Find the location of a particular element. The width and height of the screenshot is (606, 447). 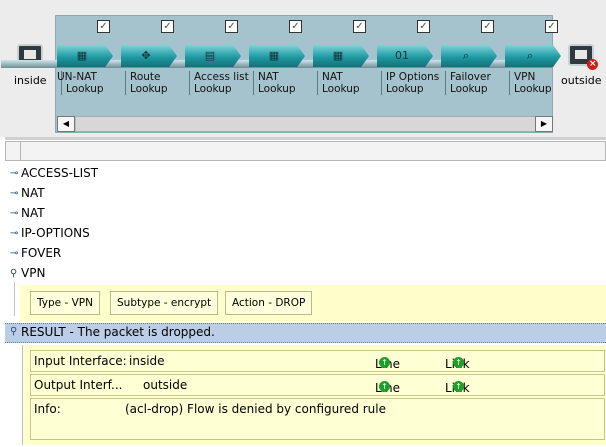

tree-header-divider is located at coordinates (20, 151).